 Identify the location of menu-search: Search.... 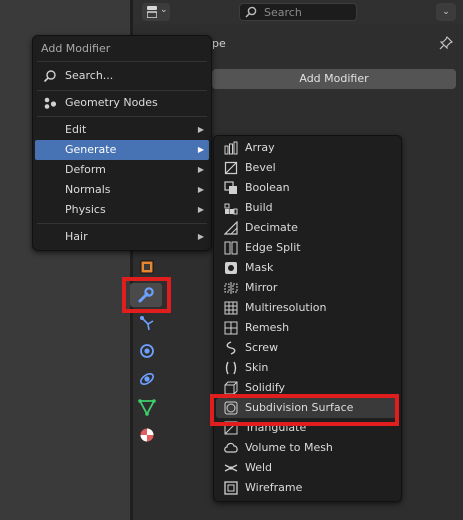
(122, 76).